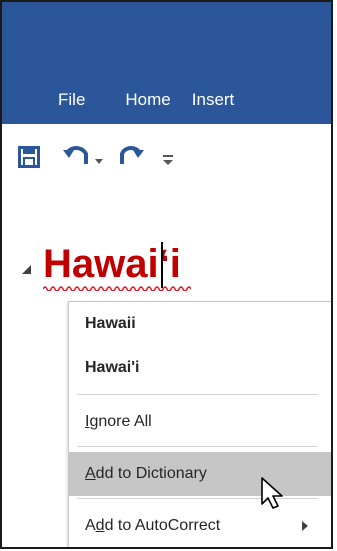 This screenshot has height=551, width=337. I want to click on quick-access-toolbar, so click(166, 158).